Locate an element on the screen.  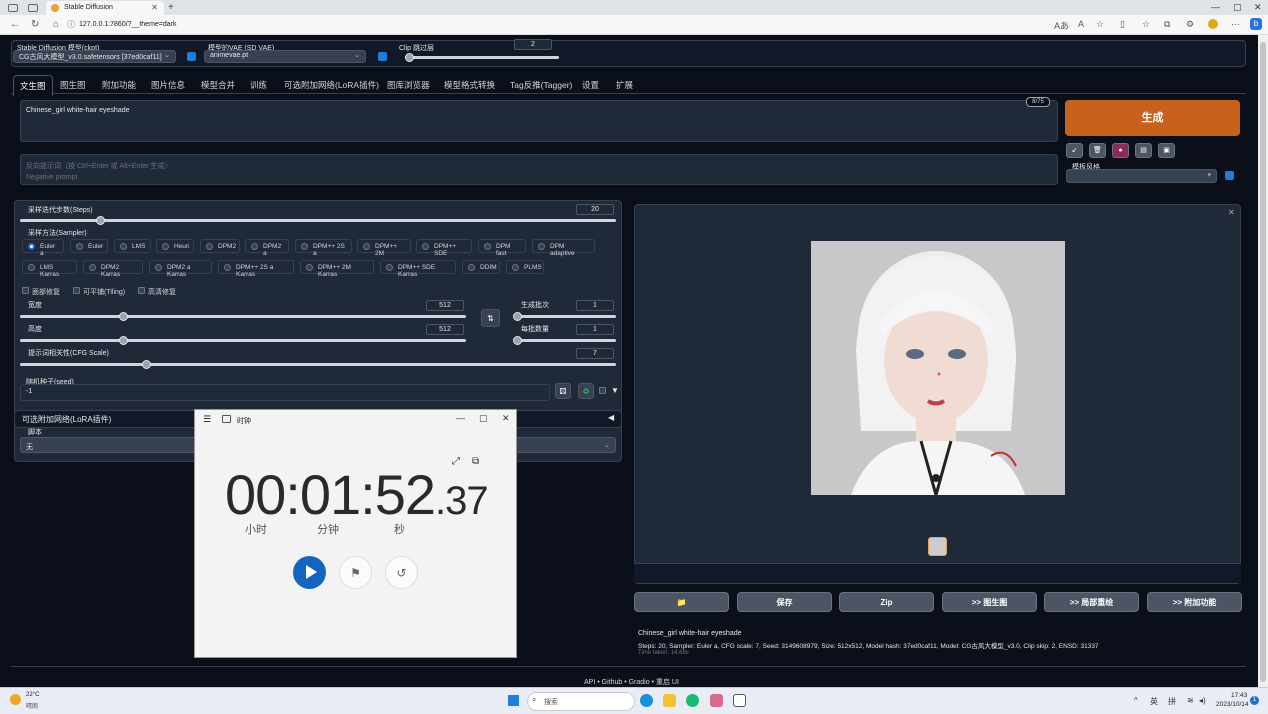
api-link: API is located at coordinates (589, 682).